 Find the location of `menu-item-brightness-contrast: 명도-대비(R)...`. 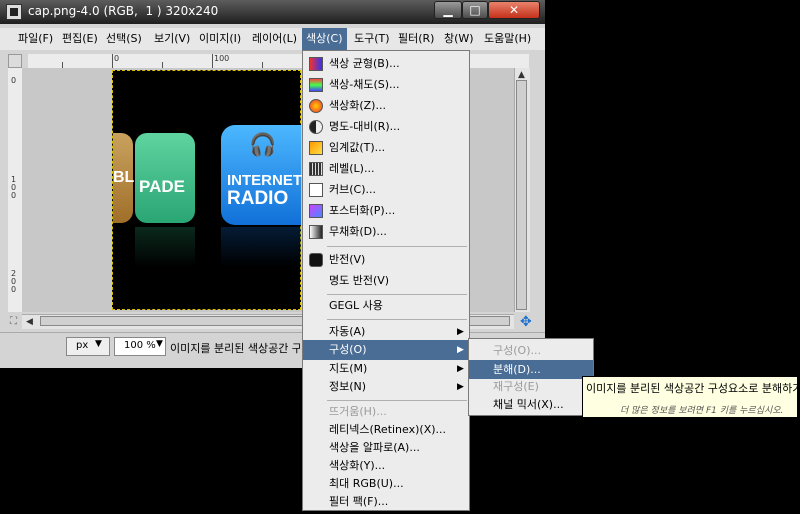

menu-item-brightness-contrast: 명도-대비(R)... is located at coordinates (386, 127).